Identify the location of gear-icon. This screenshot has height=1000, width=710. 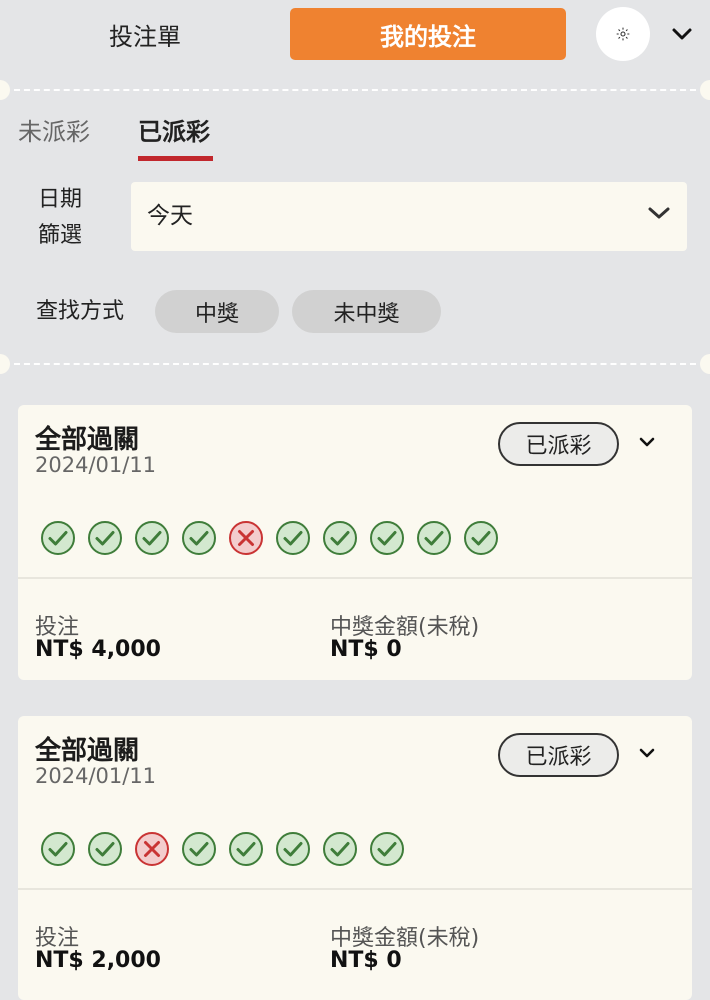
(623, 34).